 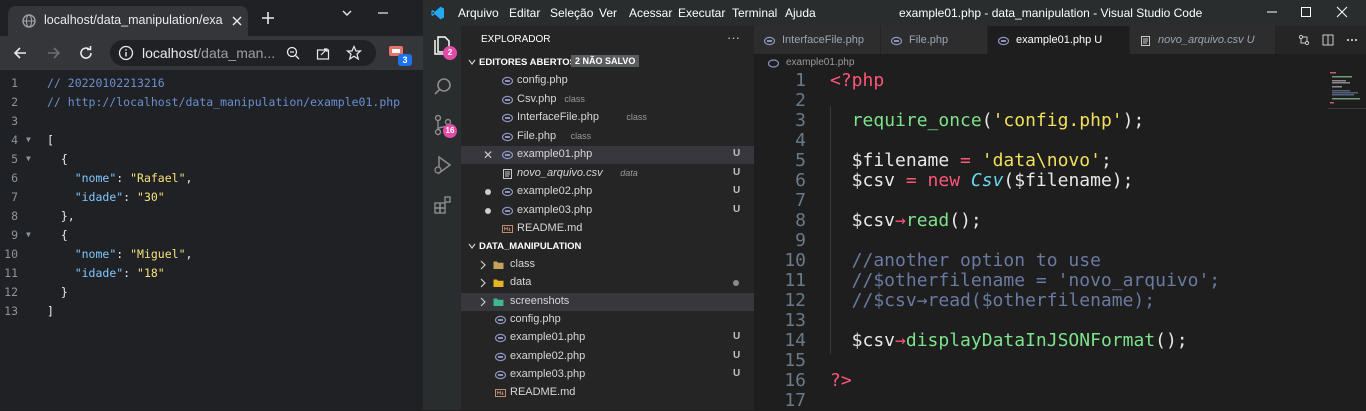 What do you see at coordinates (478, 13) in the screenshot?
I see `menu-item: Arquivo` at bounding box center [478, 13].